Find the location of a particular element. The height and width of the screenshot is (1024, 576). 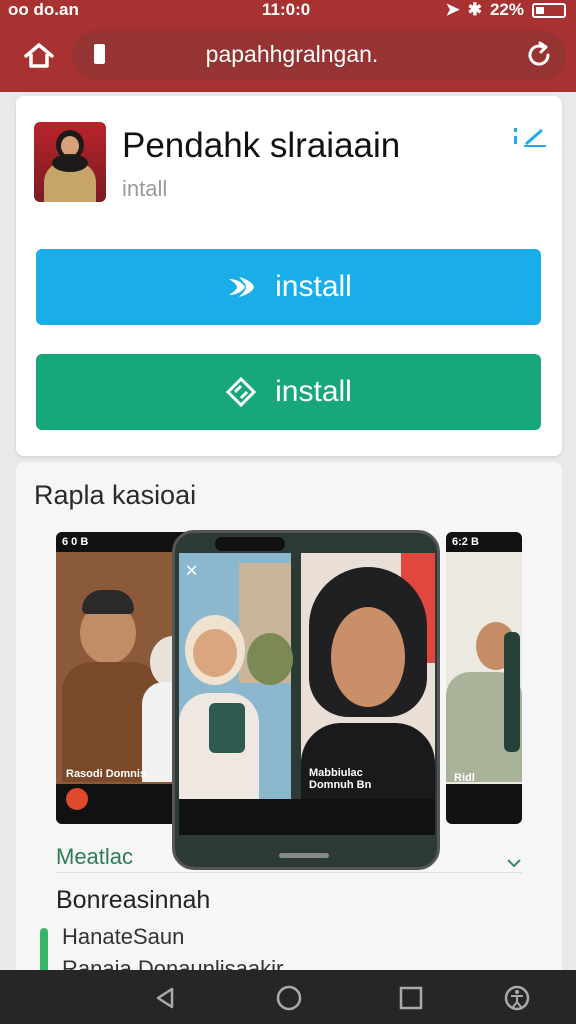

back-icon is located at coordinates (165, 998).